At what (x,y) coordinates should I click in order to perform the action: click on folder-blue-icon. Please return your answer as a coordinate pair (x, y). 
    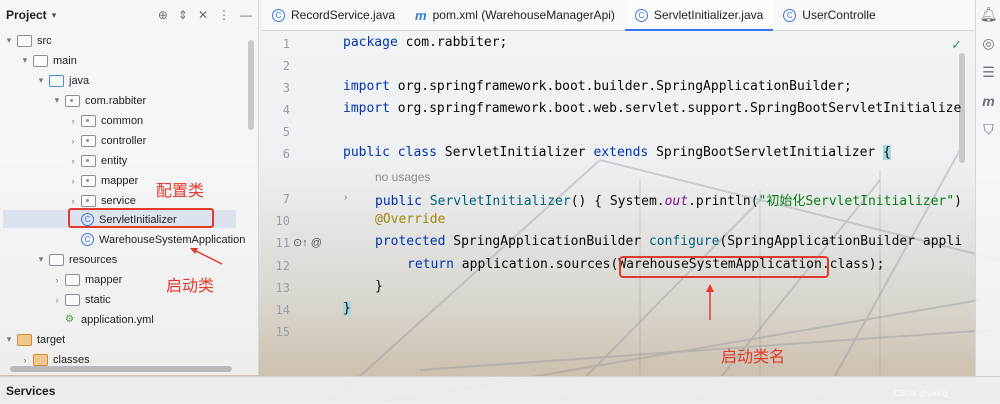
    Looking at the image, I should click on (56, 80).